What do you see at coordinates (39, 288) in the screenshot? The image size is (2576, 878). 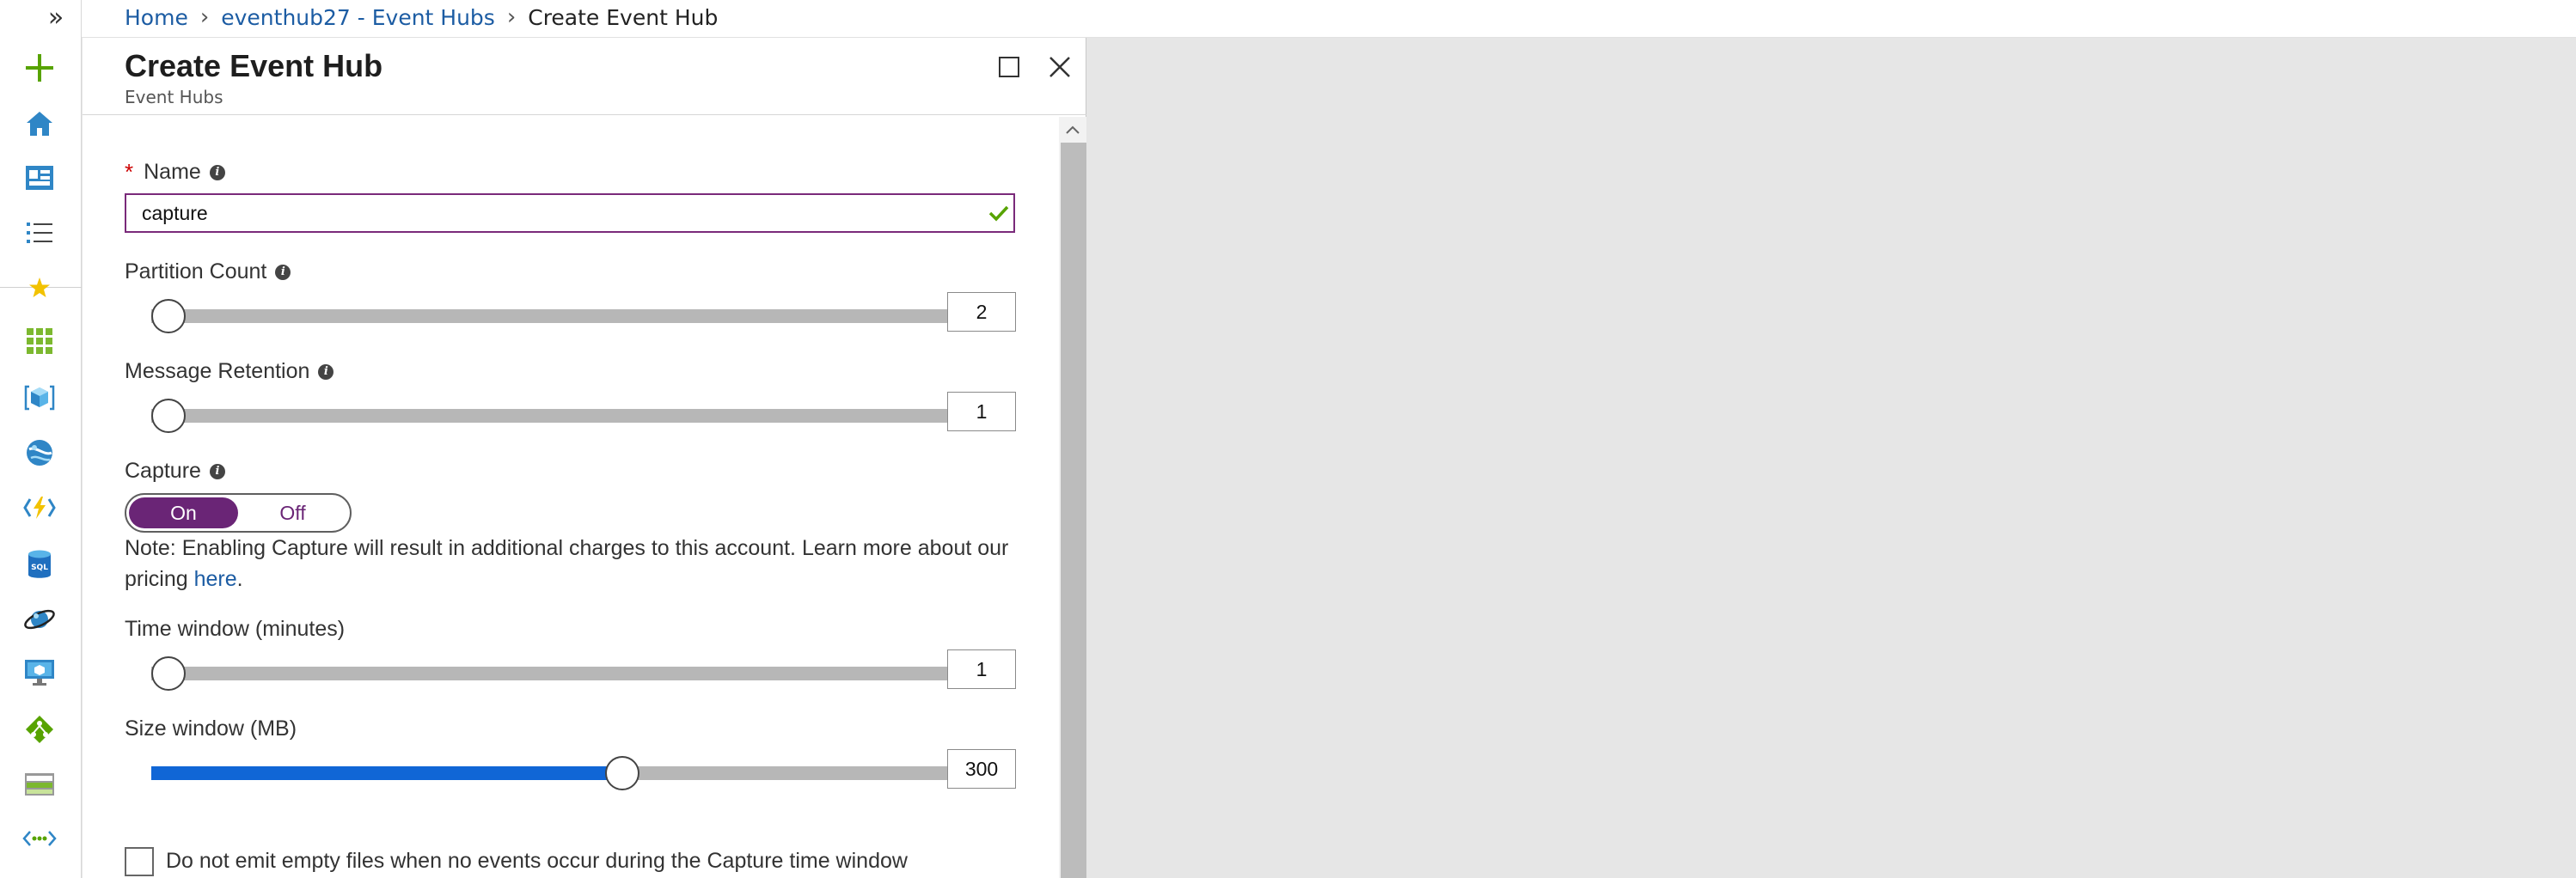 I see `favorites-star-icon` at bounding box center [39, 288].